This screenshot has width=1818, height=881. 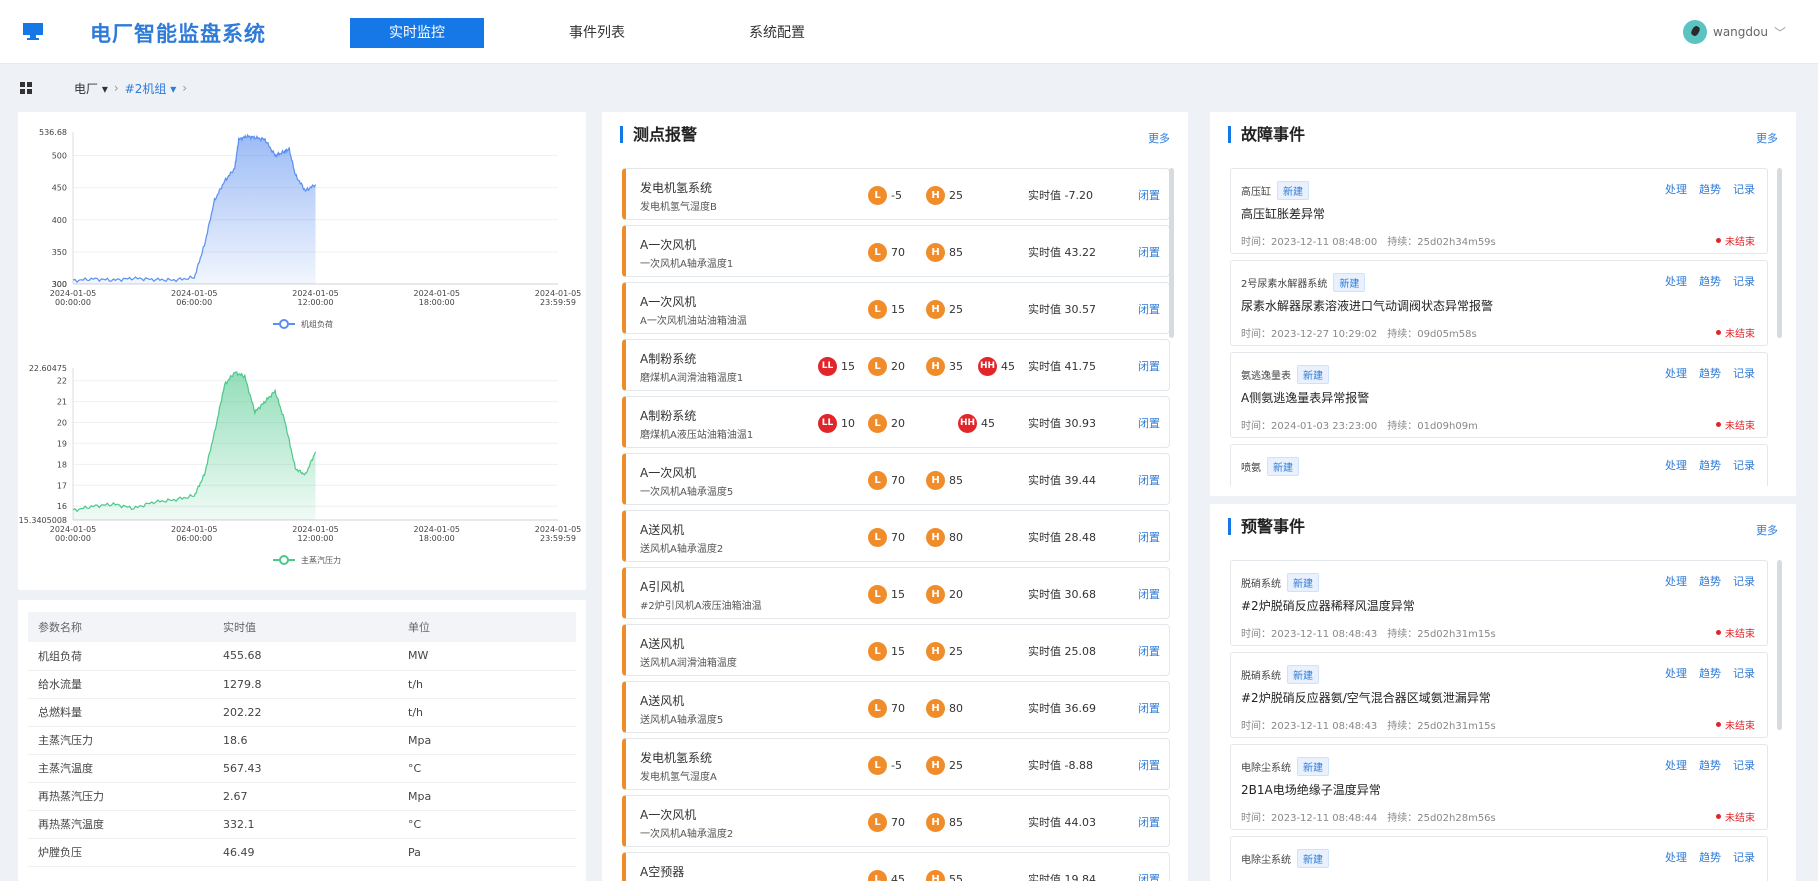 I want to click on alarm-item: A引风机 #2炉引风机A液压油箱油温 L 15 H 20 实时值 30.68 闭置, so click(x=896, y=593).